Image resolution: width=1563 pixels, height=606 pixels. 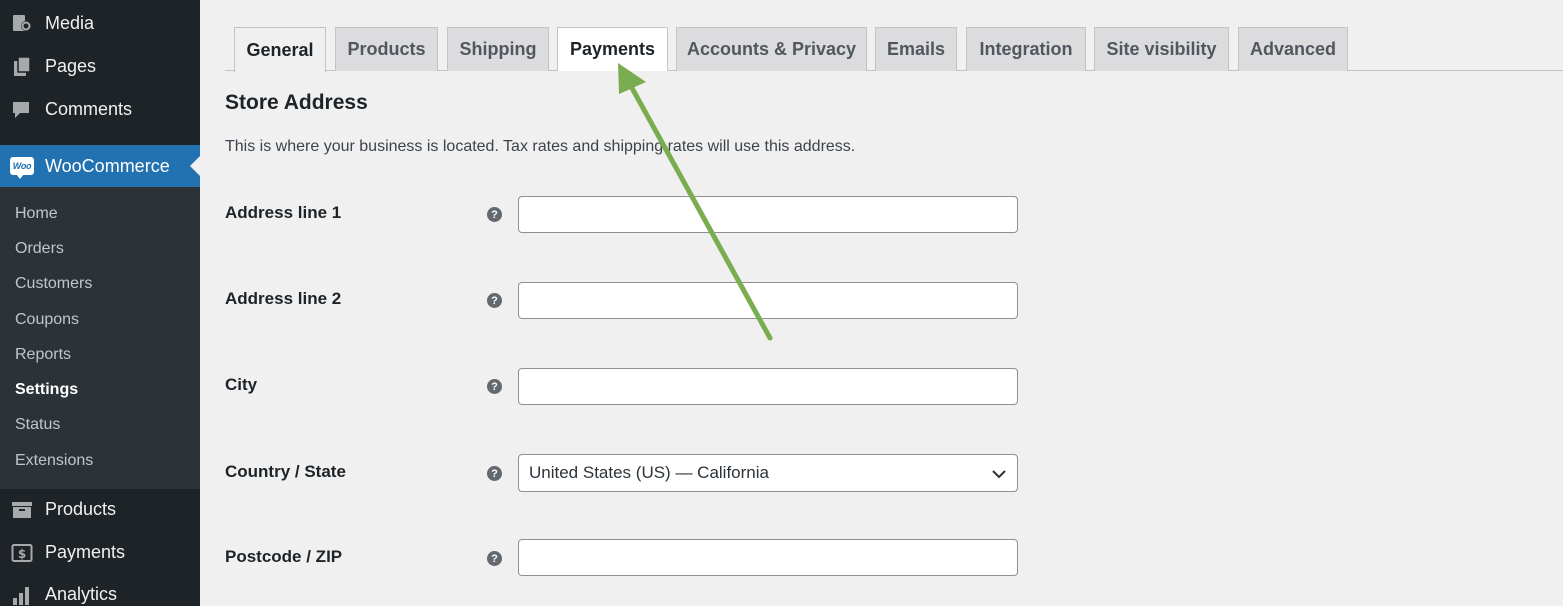 I want to click on city-input, so click(x=768, y=386).